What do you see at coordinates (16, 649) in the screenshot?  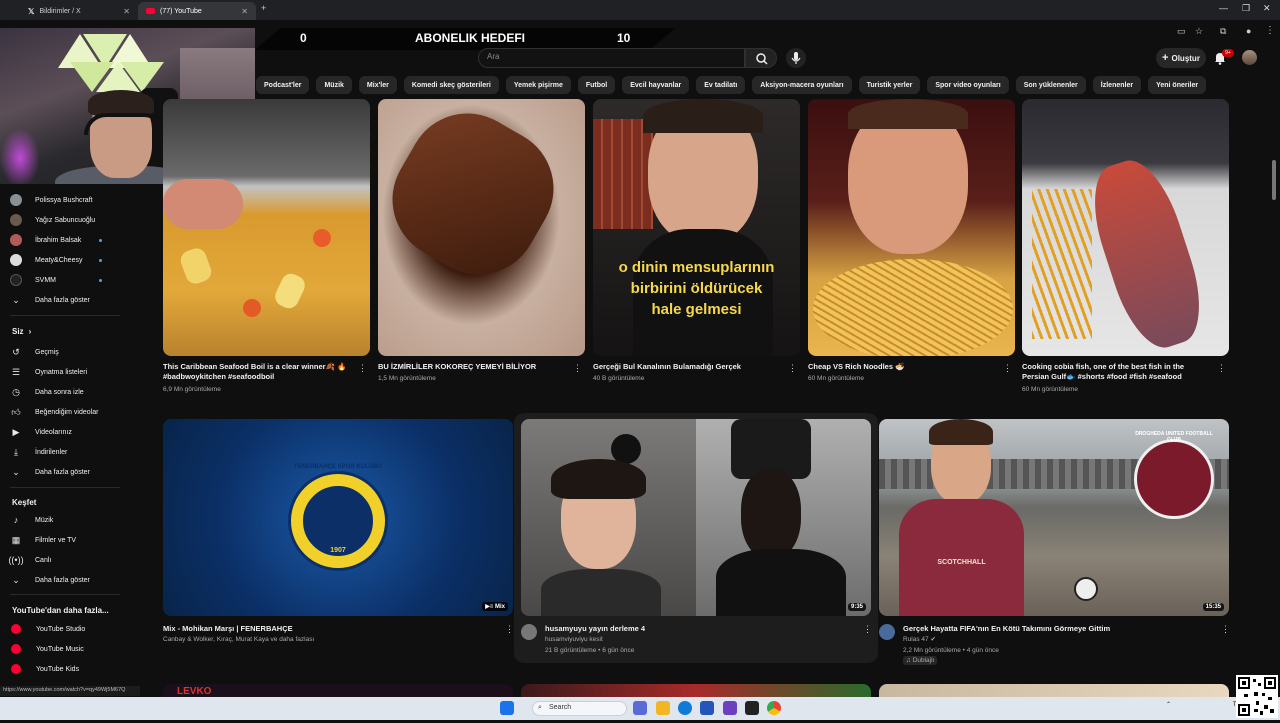 I see `youtube-music-icon` at bounding box center [16, 649].